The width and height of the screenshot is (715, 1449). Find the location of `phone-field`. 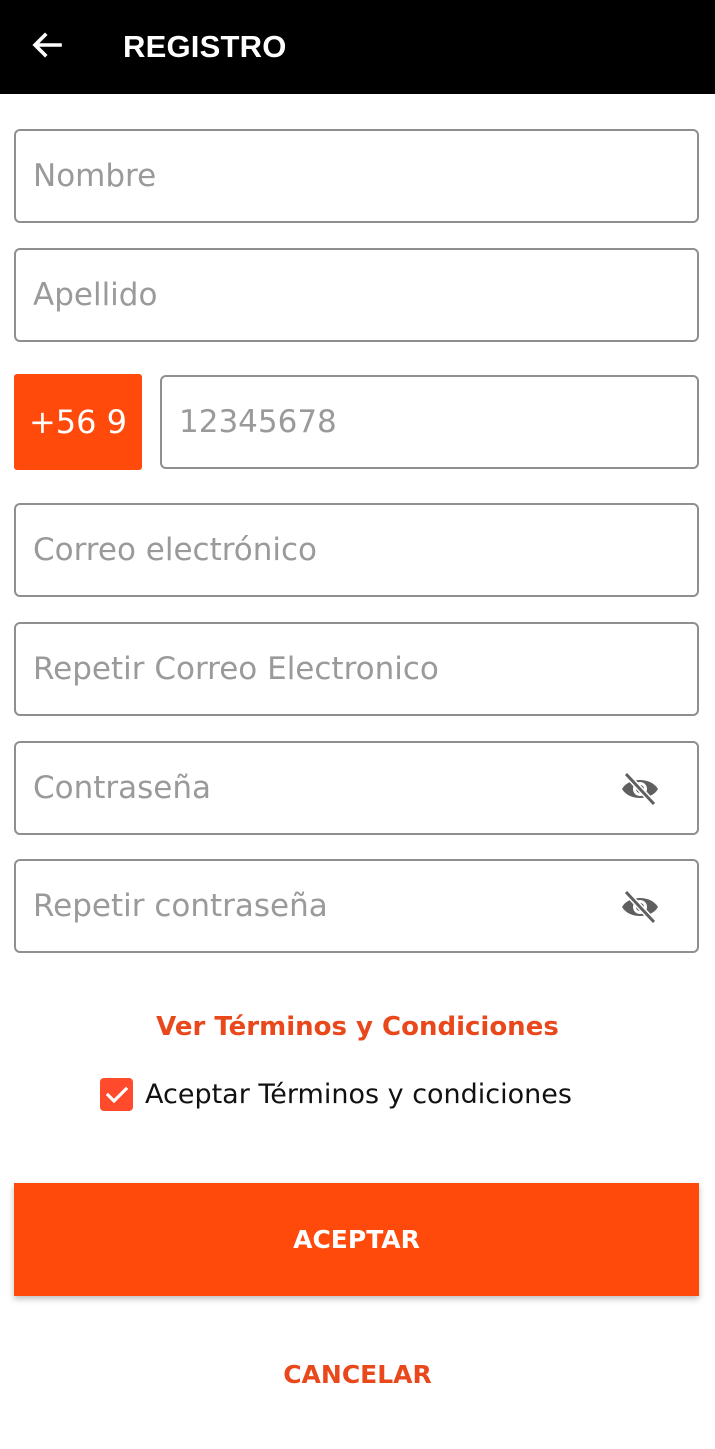

phone-field is located at coordinates (429, 422).